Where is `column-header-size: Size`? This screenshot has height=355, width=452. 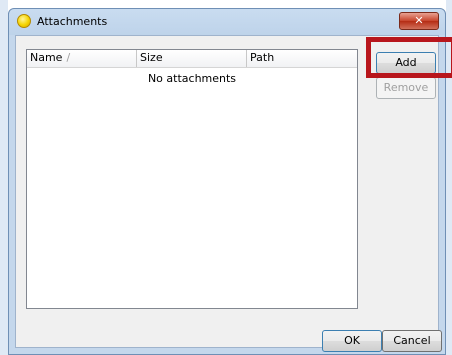 column-header-size: Size is located at coordinates (192, 58).